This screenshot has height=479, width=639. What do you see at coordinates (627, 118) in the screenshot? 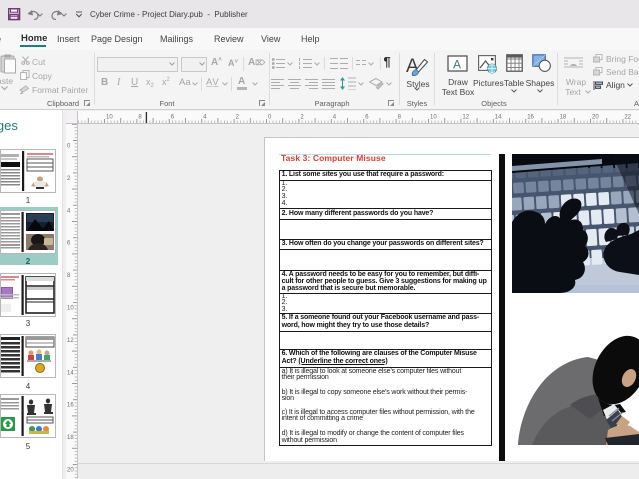
I see `svg-text: 22` at bounding box center [627, 118].